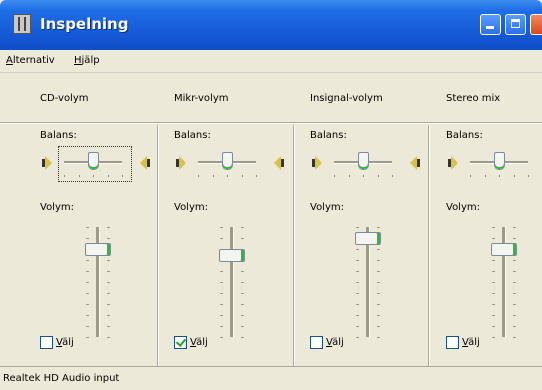 The image size is (542, 390). I want to click on speaker-left-icon, so click(453, 163).